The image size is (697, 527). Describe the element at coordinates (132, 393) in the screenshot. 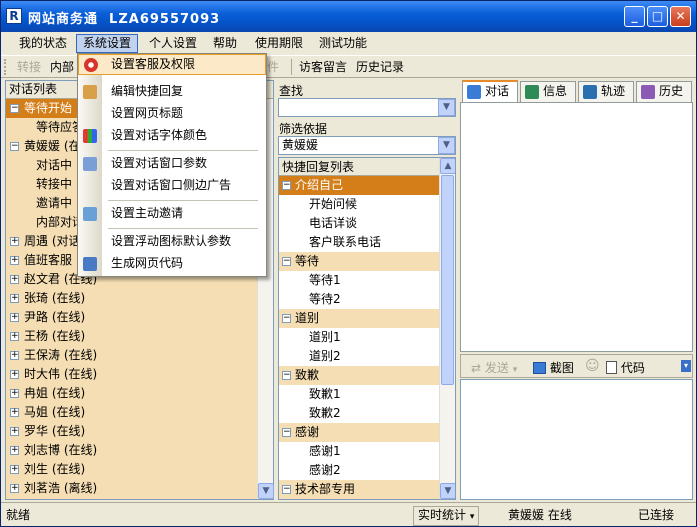

I see `tree-group-row: + 冉姐 (在线)` at that location.